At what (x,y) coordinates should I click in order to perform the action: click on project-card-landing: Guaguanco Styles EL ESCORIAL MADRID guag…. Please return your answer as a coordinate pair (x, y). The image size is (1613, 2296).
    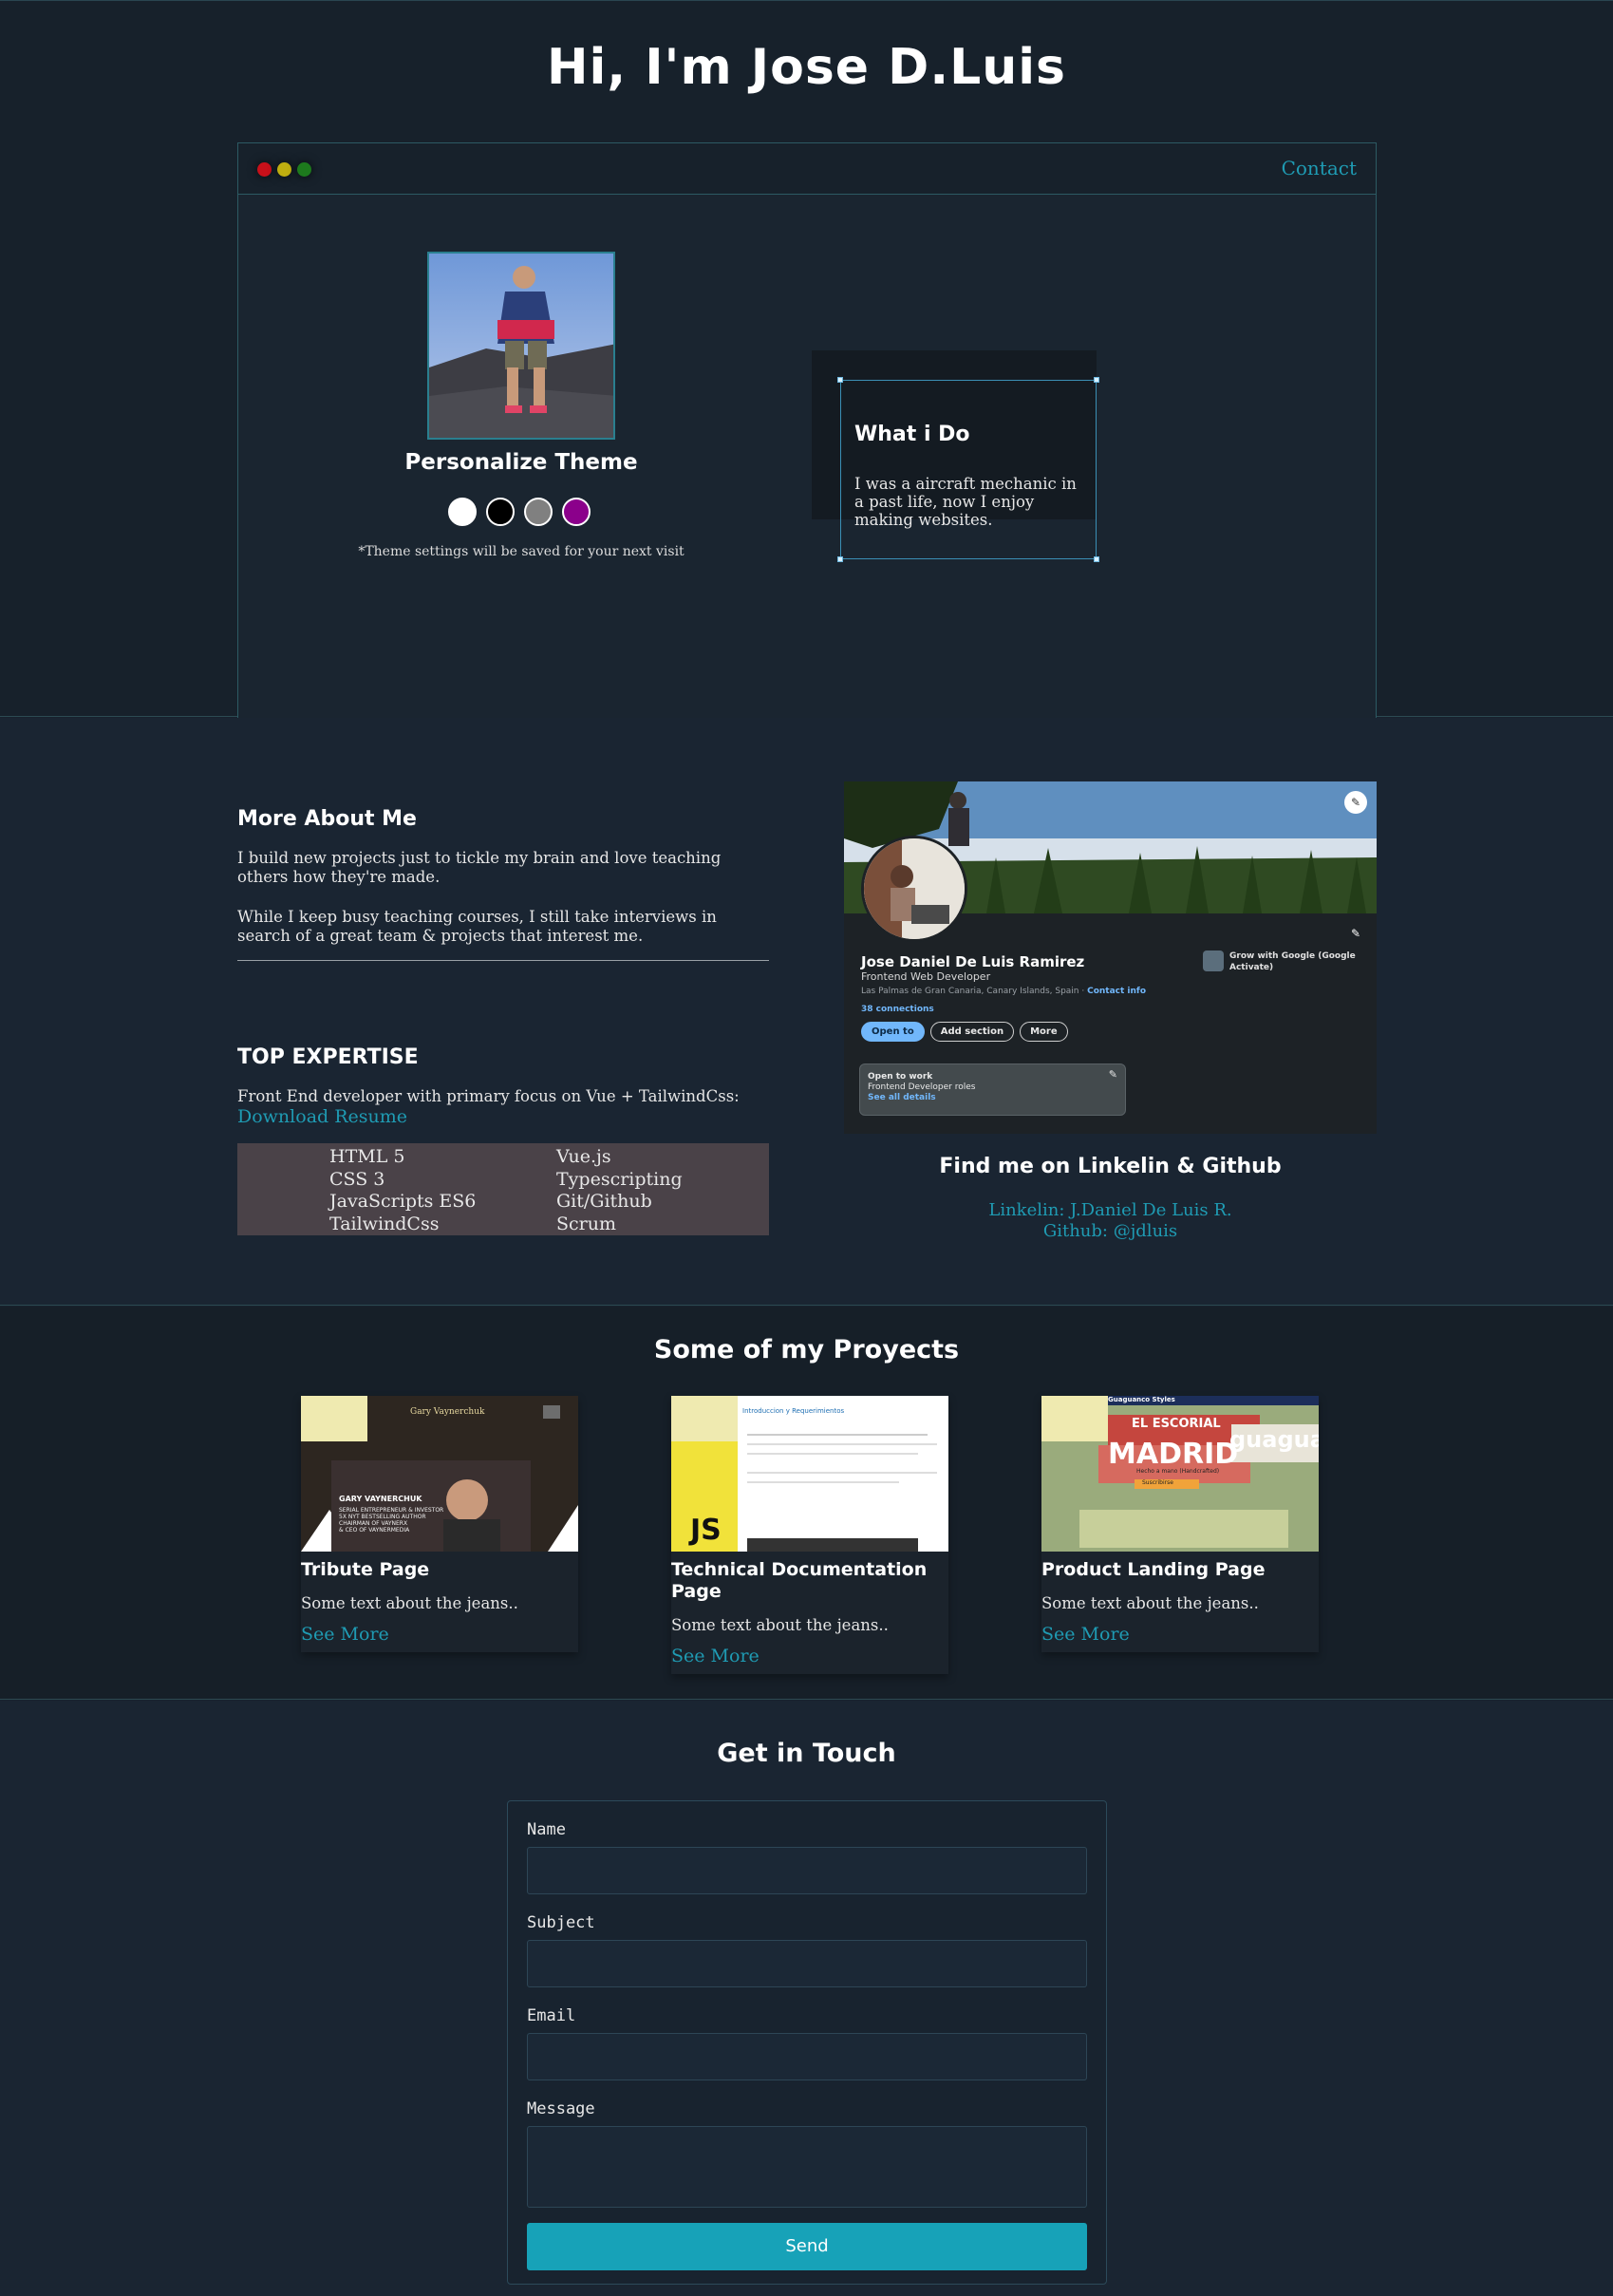
    Looking at the image, I should click on (1180, 1524).